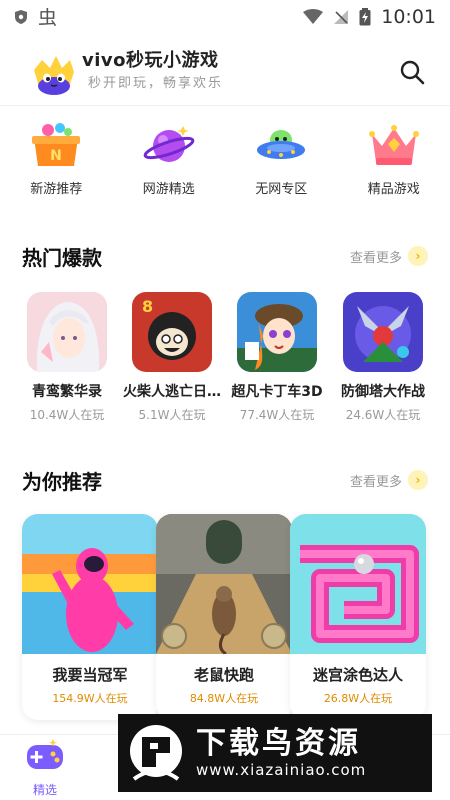 The width and height of the screenshot is (450, 800). I want to click on game-icon-qingluan, so click(67, 332).